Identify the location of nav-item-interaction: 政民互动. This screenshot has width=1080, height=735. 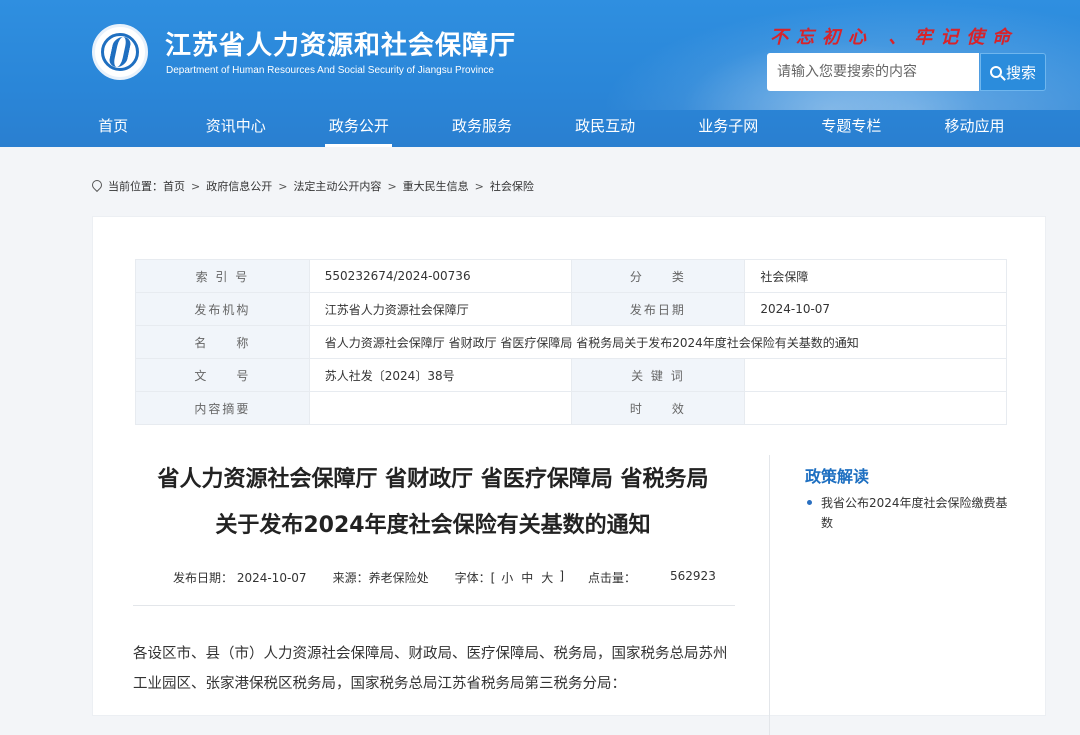
(605, 126).